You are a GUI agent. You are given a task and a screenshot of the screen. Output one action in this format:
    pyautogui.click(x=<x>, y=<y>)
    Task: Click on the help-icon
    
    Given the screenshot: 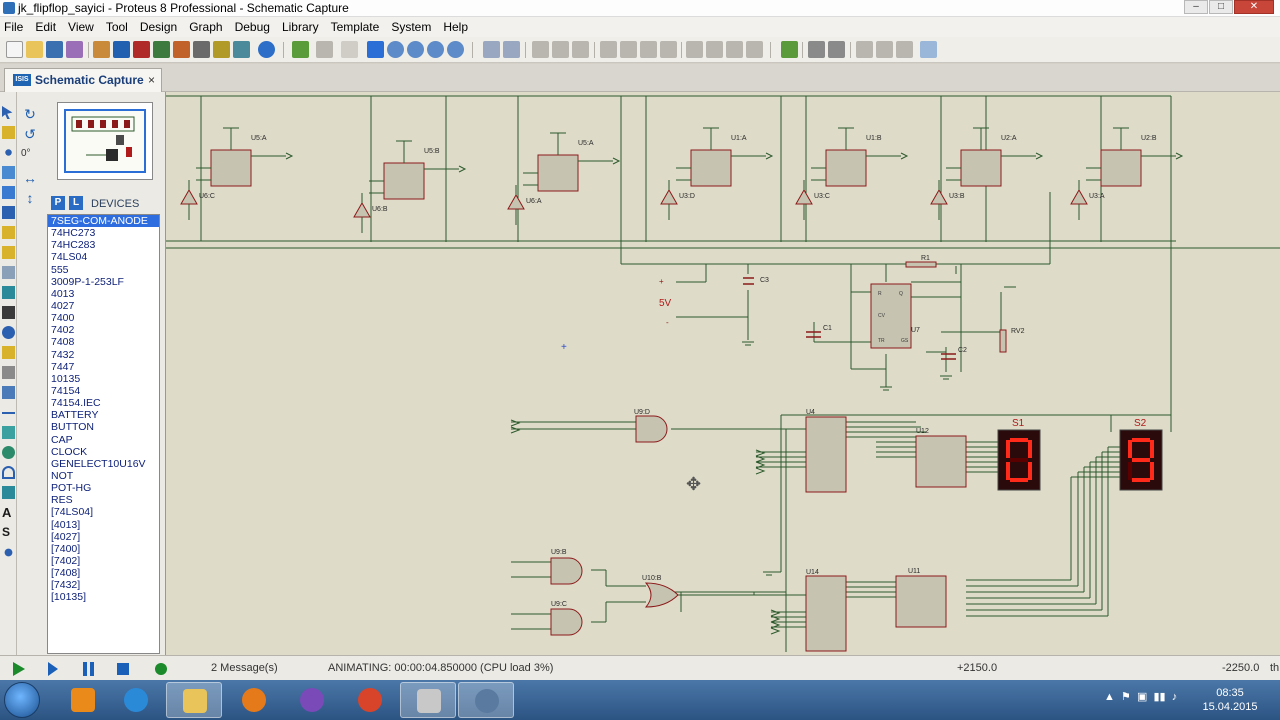 What is the action you would take?
    pyautogui.click(x=266, y=49)
    